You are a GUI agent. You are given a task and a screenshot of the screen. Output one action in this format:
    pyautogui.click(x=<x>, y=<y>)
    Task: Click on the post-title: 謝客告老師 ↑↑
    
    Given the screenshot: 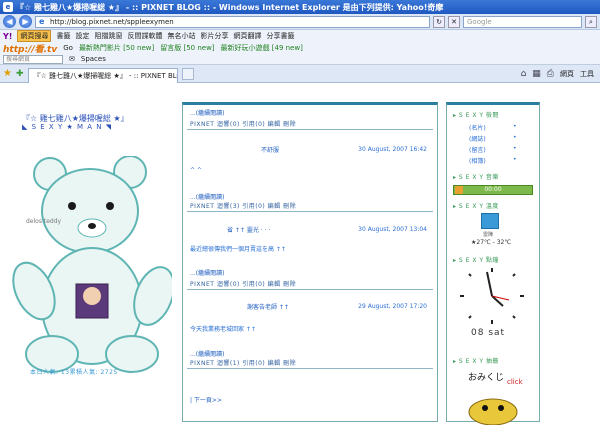 What is the action you would take?
    pyautogui.click(x=268, y=306)
    